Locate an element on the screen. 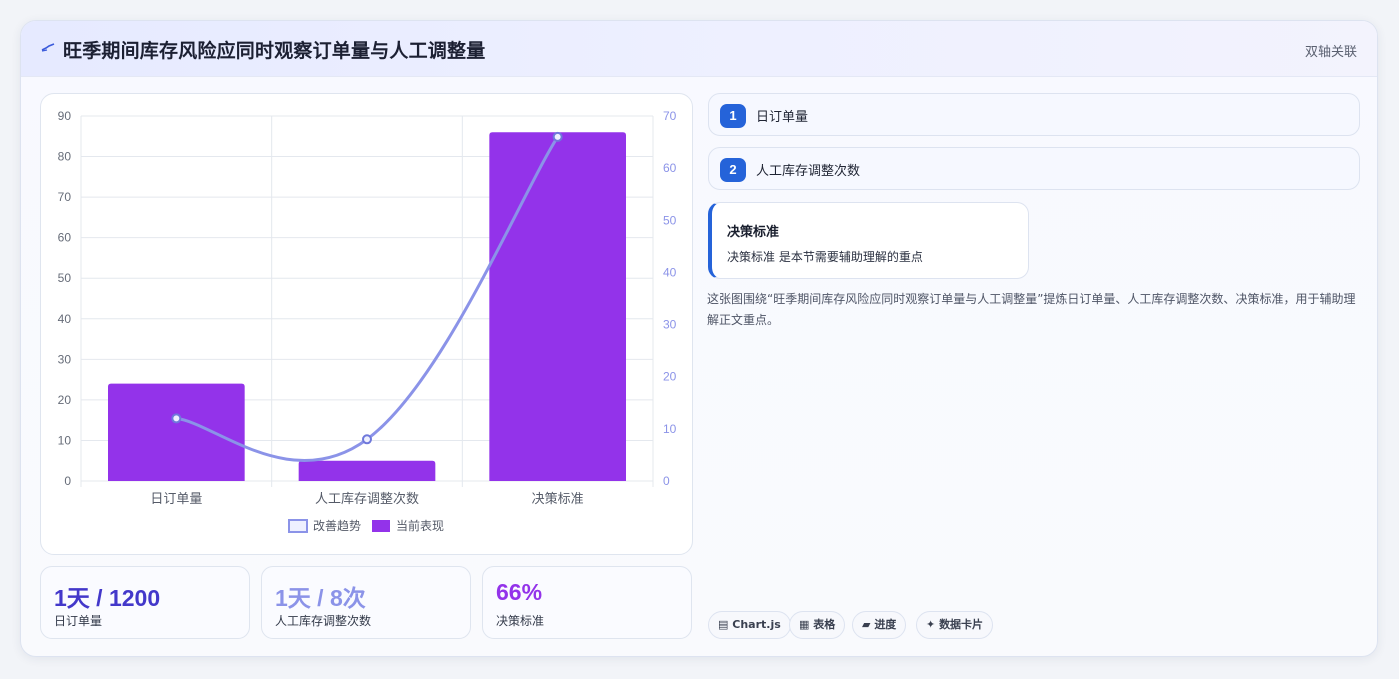  stat-label: 决策标准 is located at coordinates (520, 621).